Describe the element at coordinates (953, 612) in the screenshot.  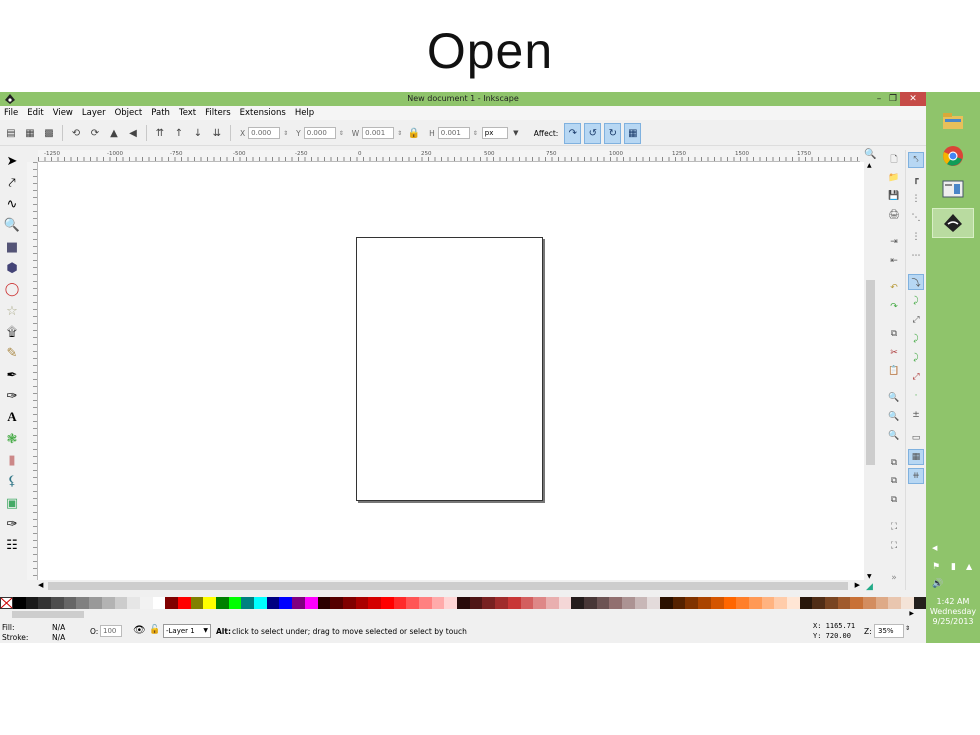
I see `taskbar-clock: 1:42 AM Wednesday 9/25/2013` at that location.